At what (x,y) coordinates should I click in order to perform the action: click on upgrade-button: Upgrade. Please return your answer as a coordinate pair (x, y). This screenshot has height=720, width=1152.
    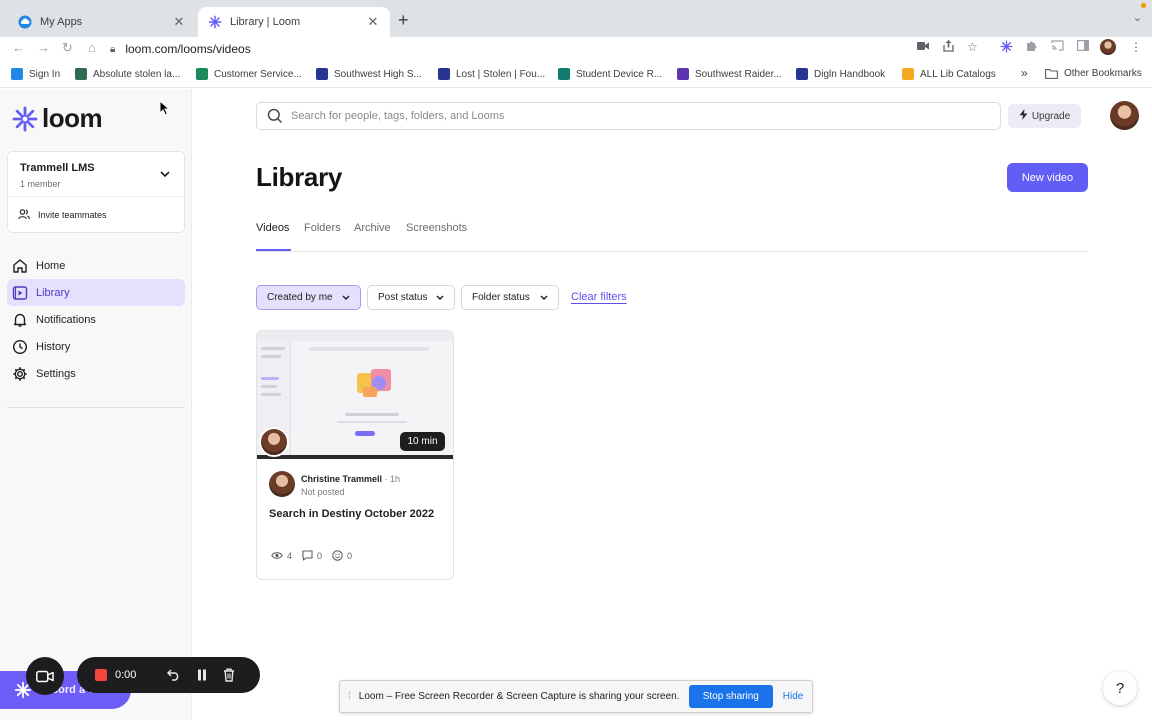
    Looking at the image, I should click on (1044, 116).